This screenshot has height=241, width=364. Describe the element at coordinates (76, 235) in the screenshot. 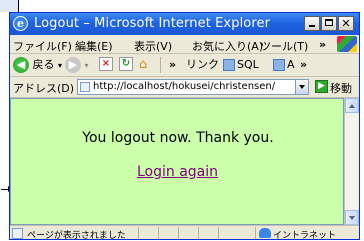

I see `status-text: ページが表示されました` at that location.